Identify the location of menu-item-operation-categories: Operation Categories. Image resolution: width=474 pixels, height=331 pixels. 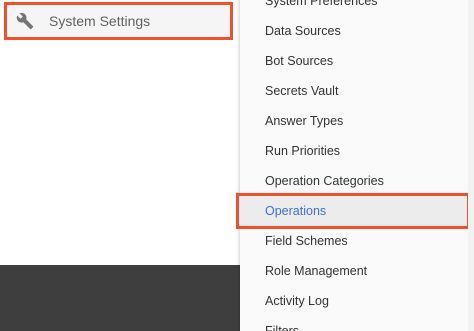
(357, 181).